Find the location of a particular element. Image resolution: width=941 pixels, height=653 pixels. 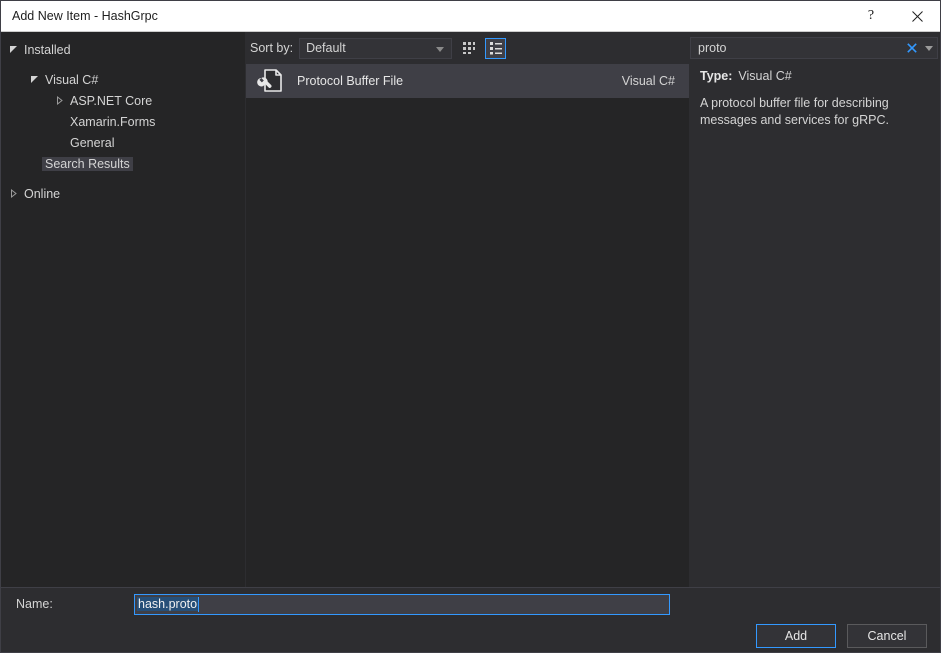

clear-icon is located at coordinates (912, 48).